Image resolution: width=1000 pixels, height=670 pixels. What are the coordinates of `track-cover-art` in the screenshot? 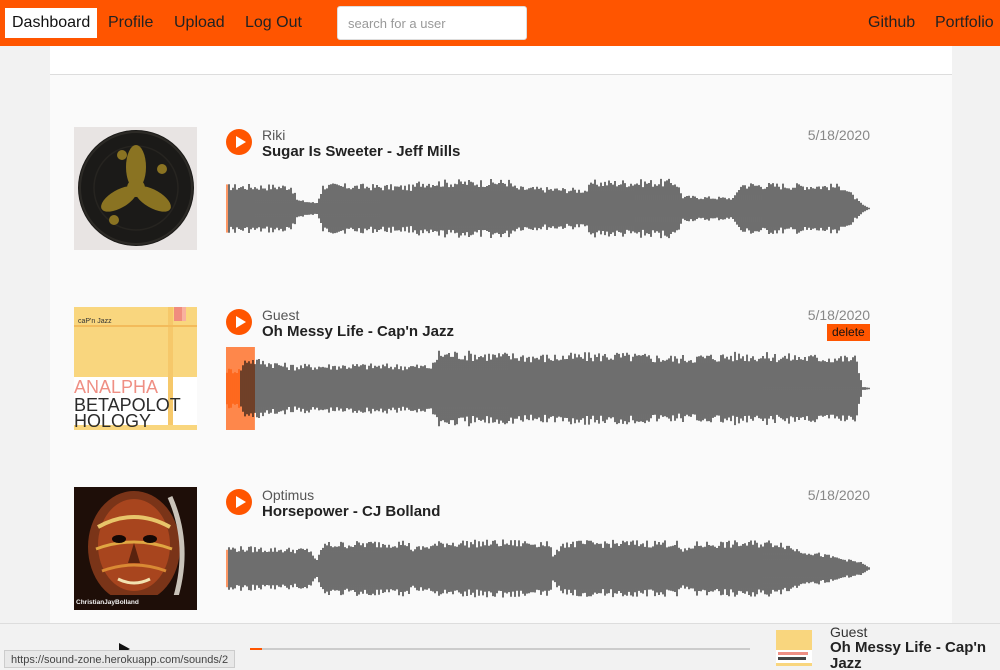 It's located at (135, 188).